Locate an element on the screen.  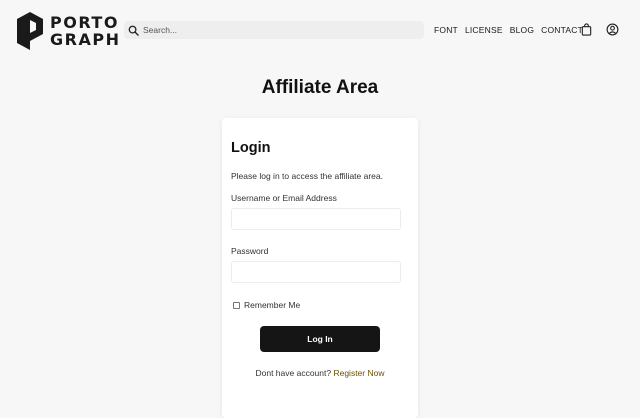
site-header: PORTO GRAPH FONT LICENSE BLOG CONTACT is located at coordinates (320, 31).